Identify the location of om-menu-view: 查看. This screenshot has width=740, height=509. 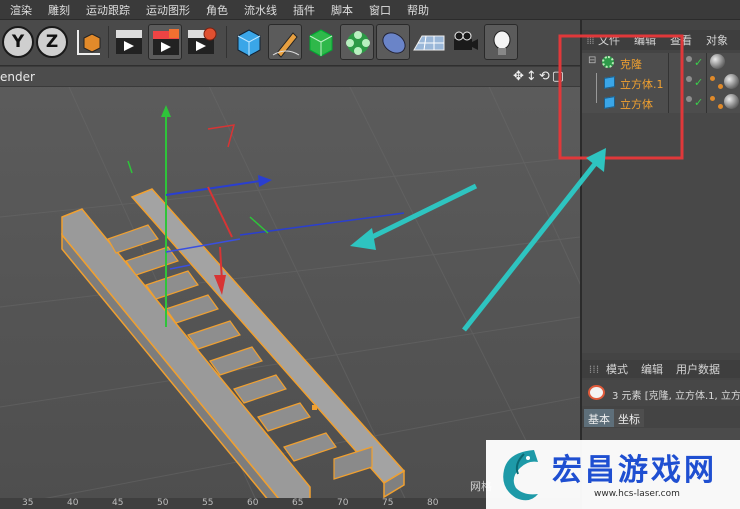
(681, 40).